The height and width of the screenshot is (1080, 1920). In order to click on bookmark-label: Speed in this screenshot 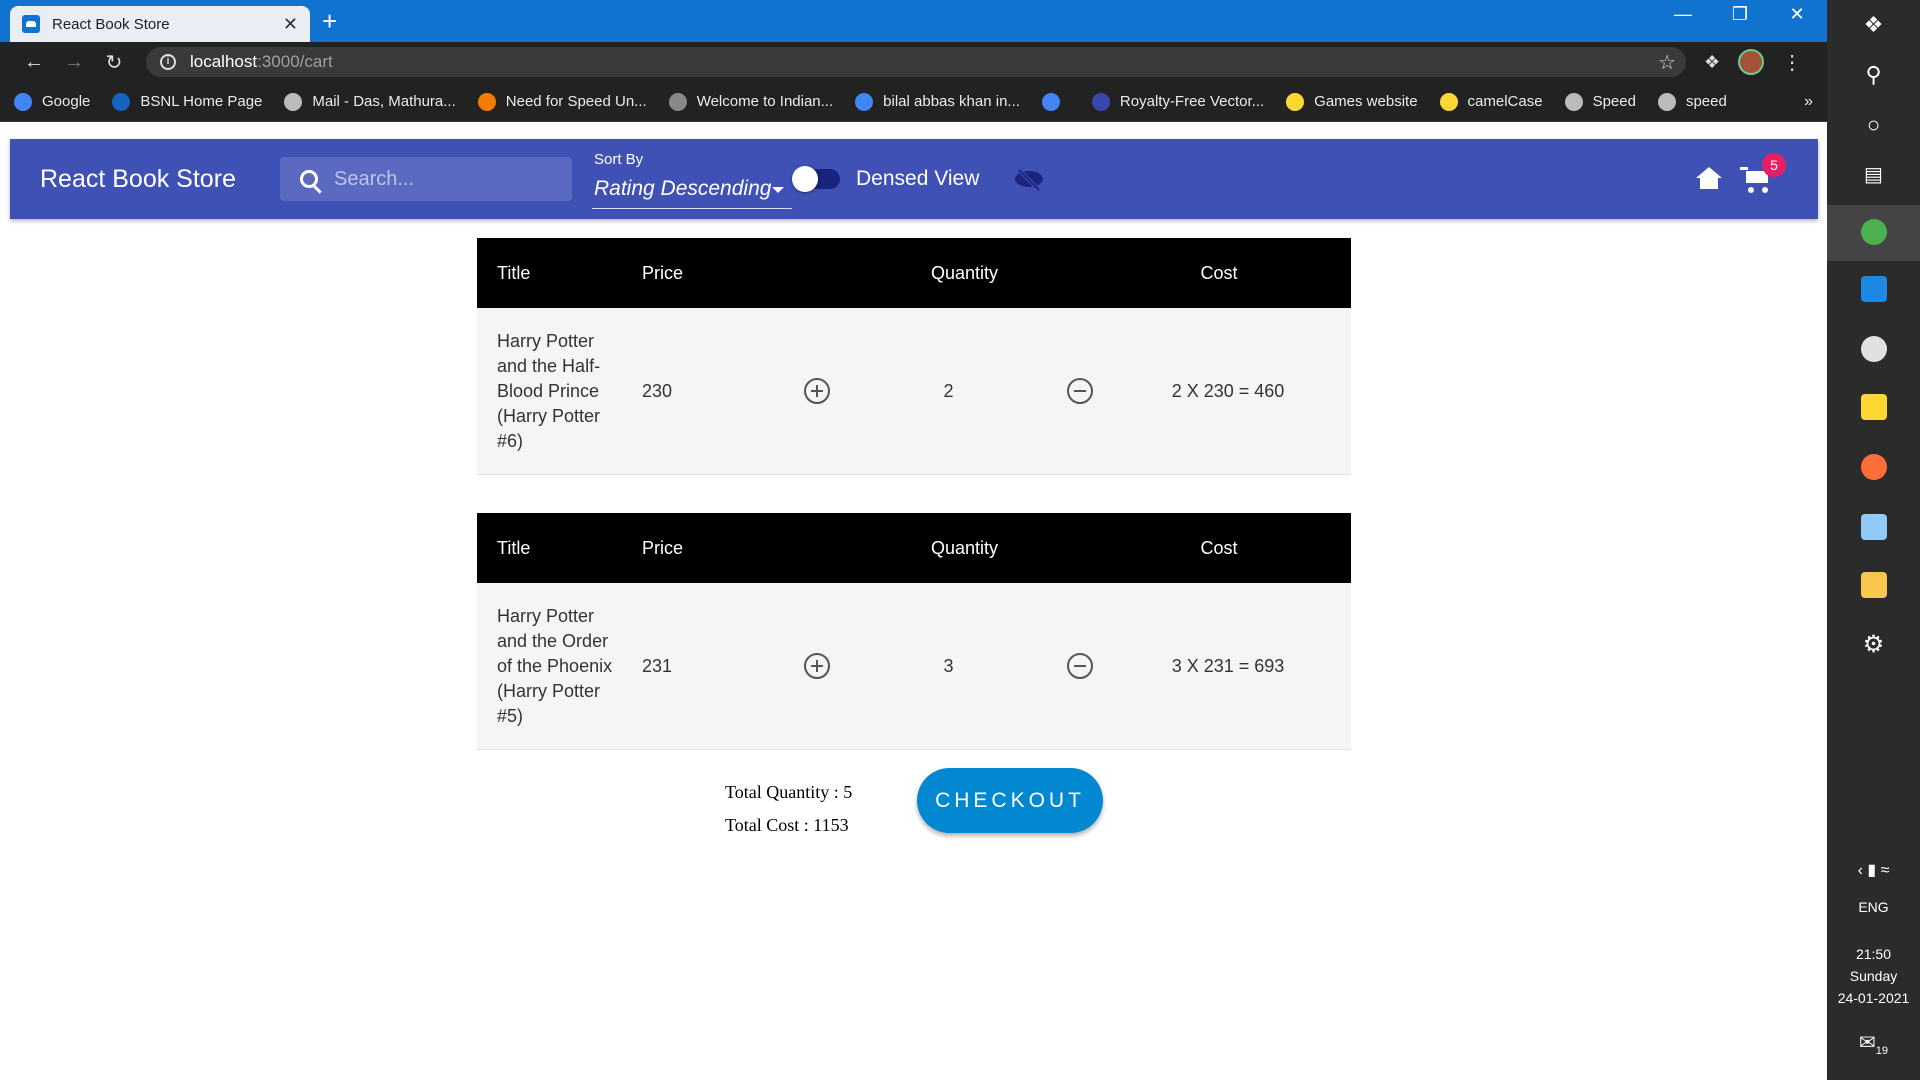, I will do `click(1614, 101)`.